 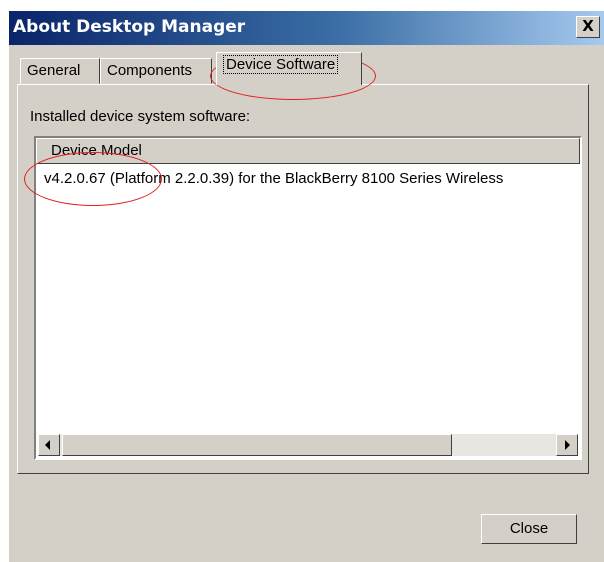 I want to click on scroll-right-button, so click(x=567, y=445).